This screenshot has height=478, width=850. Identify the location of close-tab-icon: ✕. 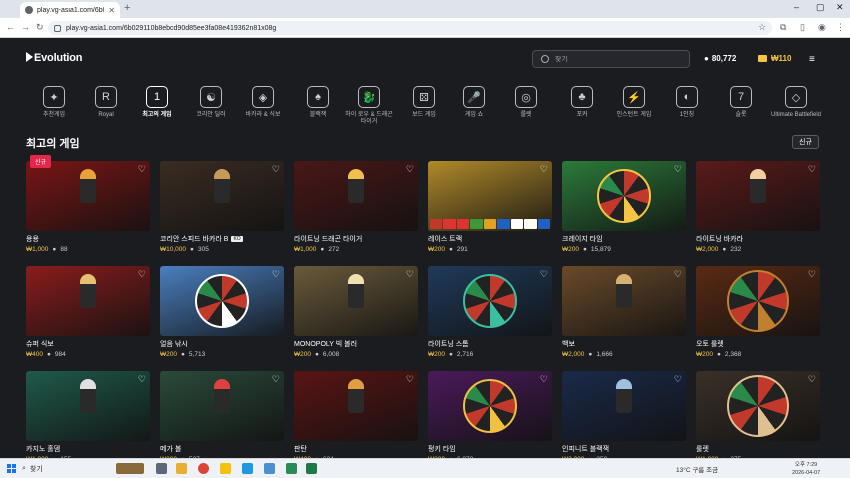
(111, 10).